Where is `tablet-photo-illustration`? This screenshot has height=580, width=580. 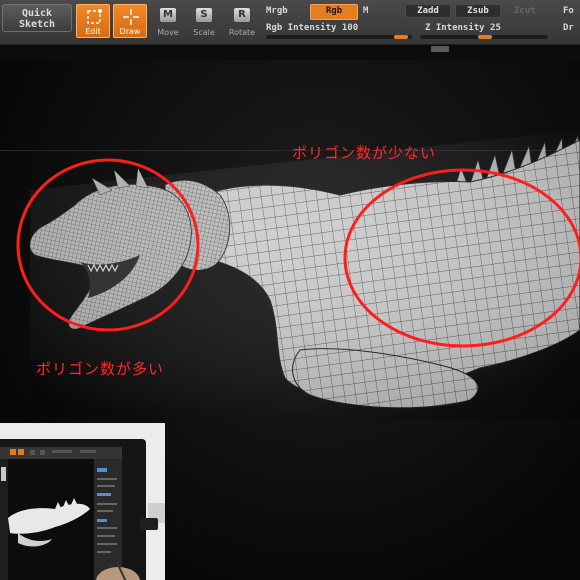 tablet-photo-illustration is located at coordinates (82, 501).